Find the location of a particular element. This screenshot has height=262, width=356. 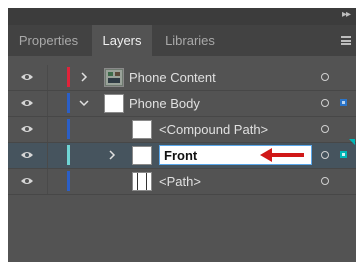

layer-row-phone-body: Phone Body is located at coordinates (182, 104).